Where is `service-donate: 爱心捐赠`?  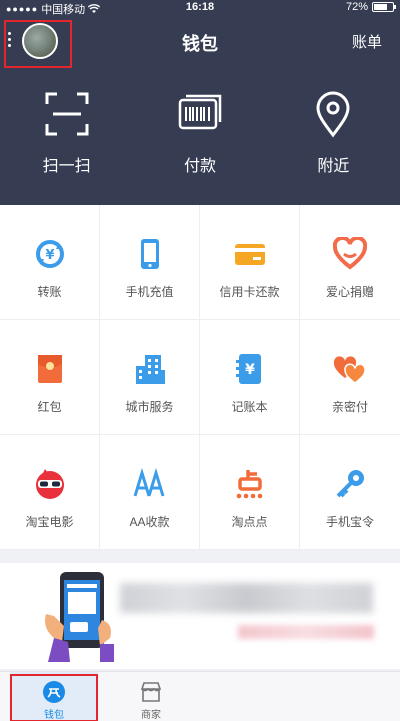
service-donate: 爱心捐赠 is located at coordinates (350, 262).